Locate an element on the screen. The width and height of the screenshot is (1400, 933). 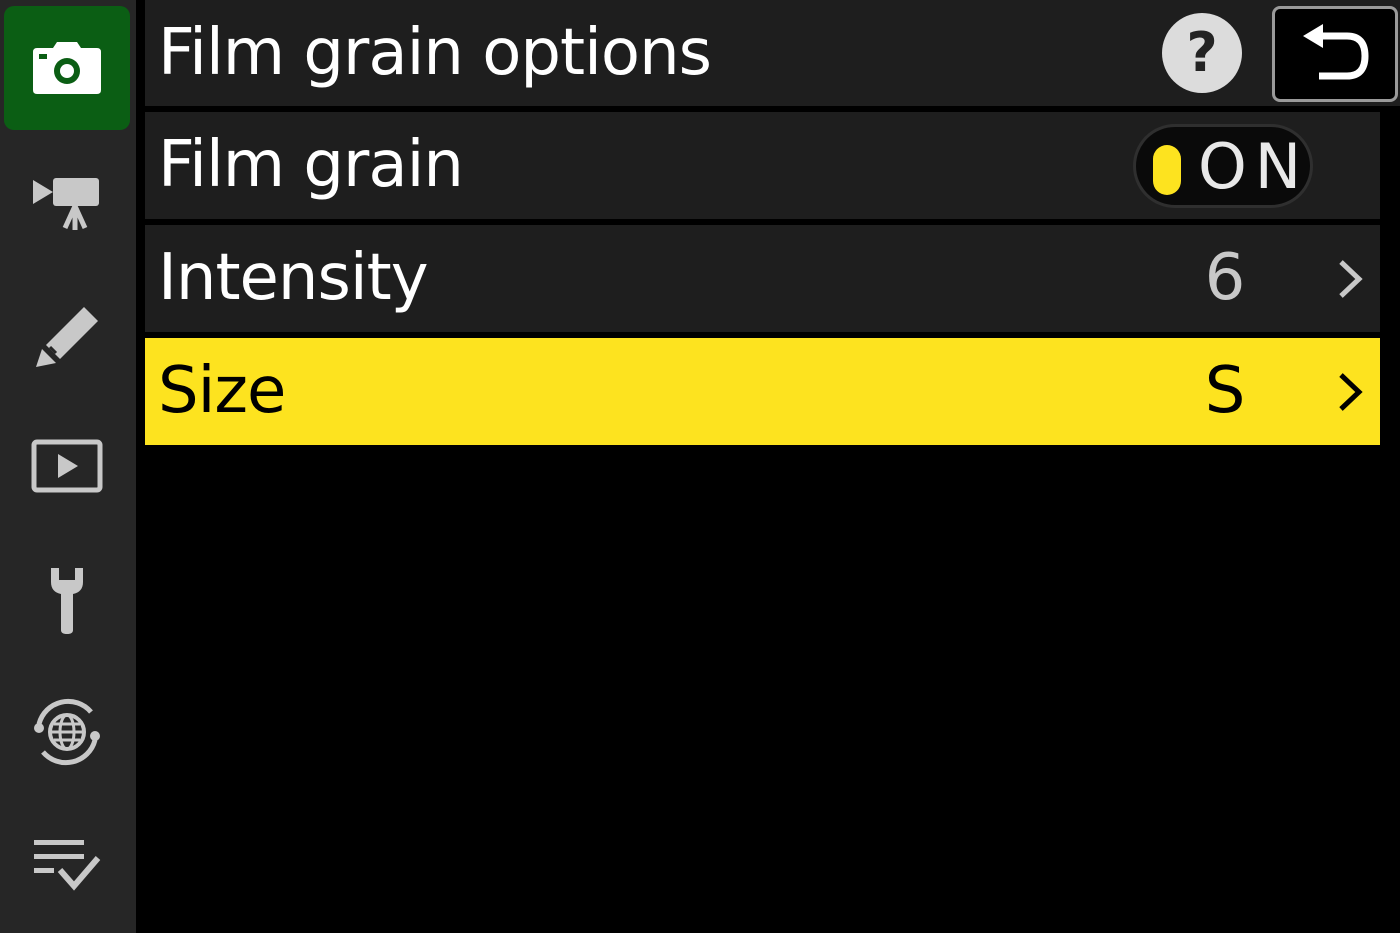
menu-header: Film grain options ? is located at coordinates (772, 53).